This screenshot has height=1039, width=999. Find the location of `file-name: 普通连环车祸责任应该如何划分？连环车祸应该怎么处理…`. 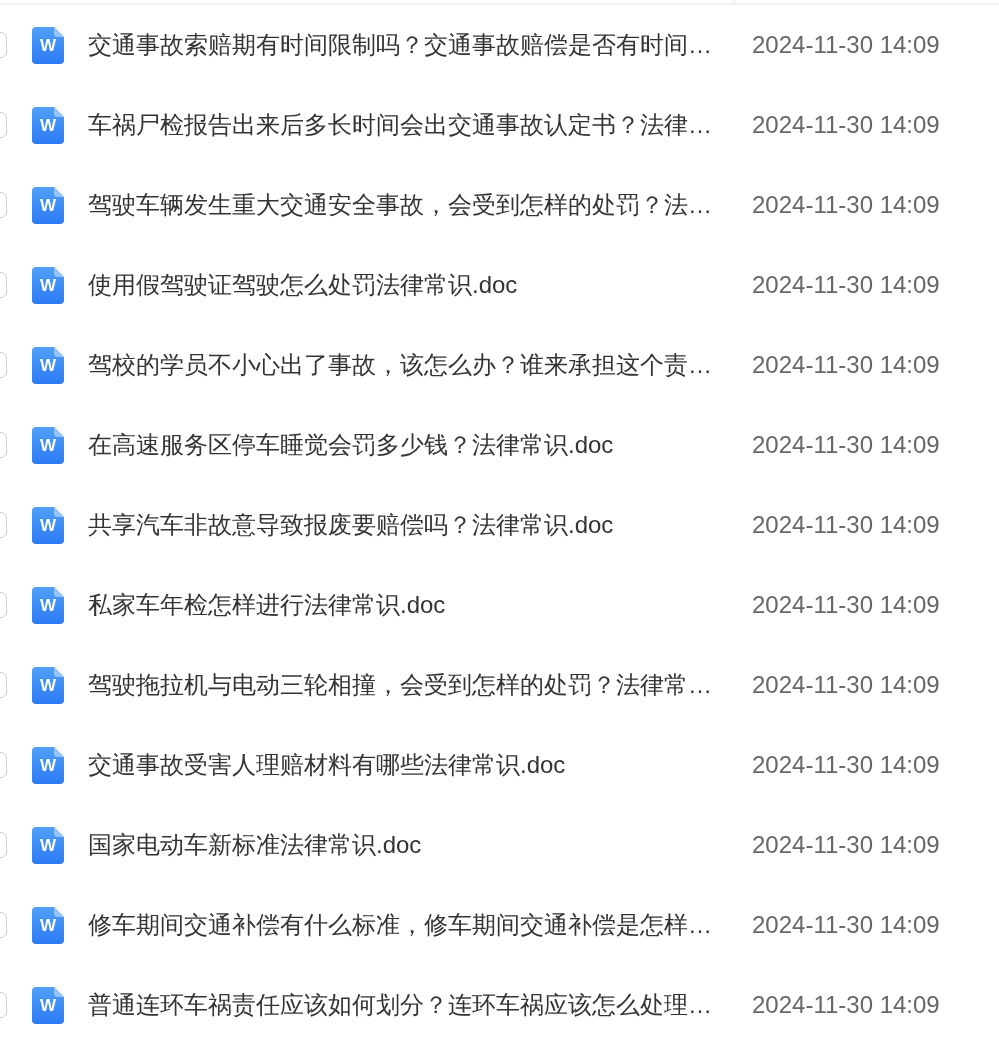

file-name: 普通连环车祸责任应该如何划分？连环车祸应该怎么处理… is located at coordinates (408, 1005).